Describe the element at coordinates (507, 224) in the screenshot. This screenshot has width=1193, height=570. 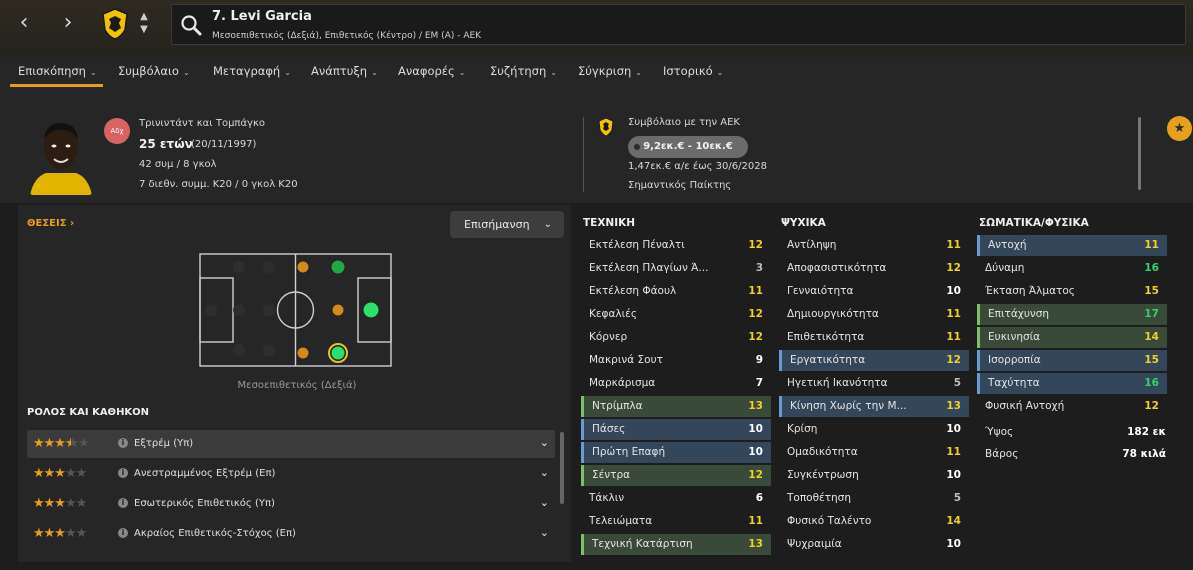
I see `highlight-dropdown: Επισήμανση ⌄` at that location.